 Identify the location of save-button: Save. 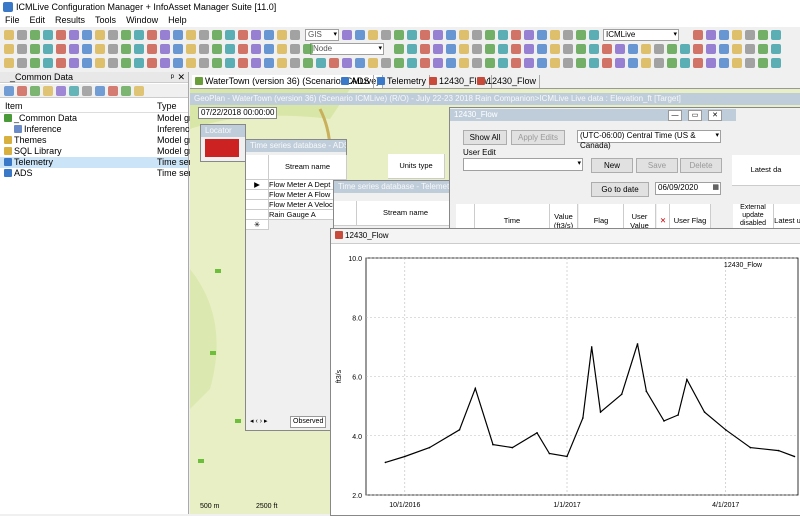
(657, 165).